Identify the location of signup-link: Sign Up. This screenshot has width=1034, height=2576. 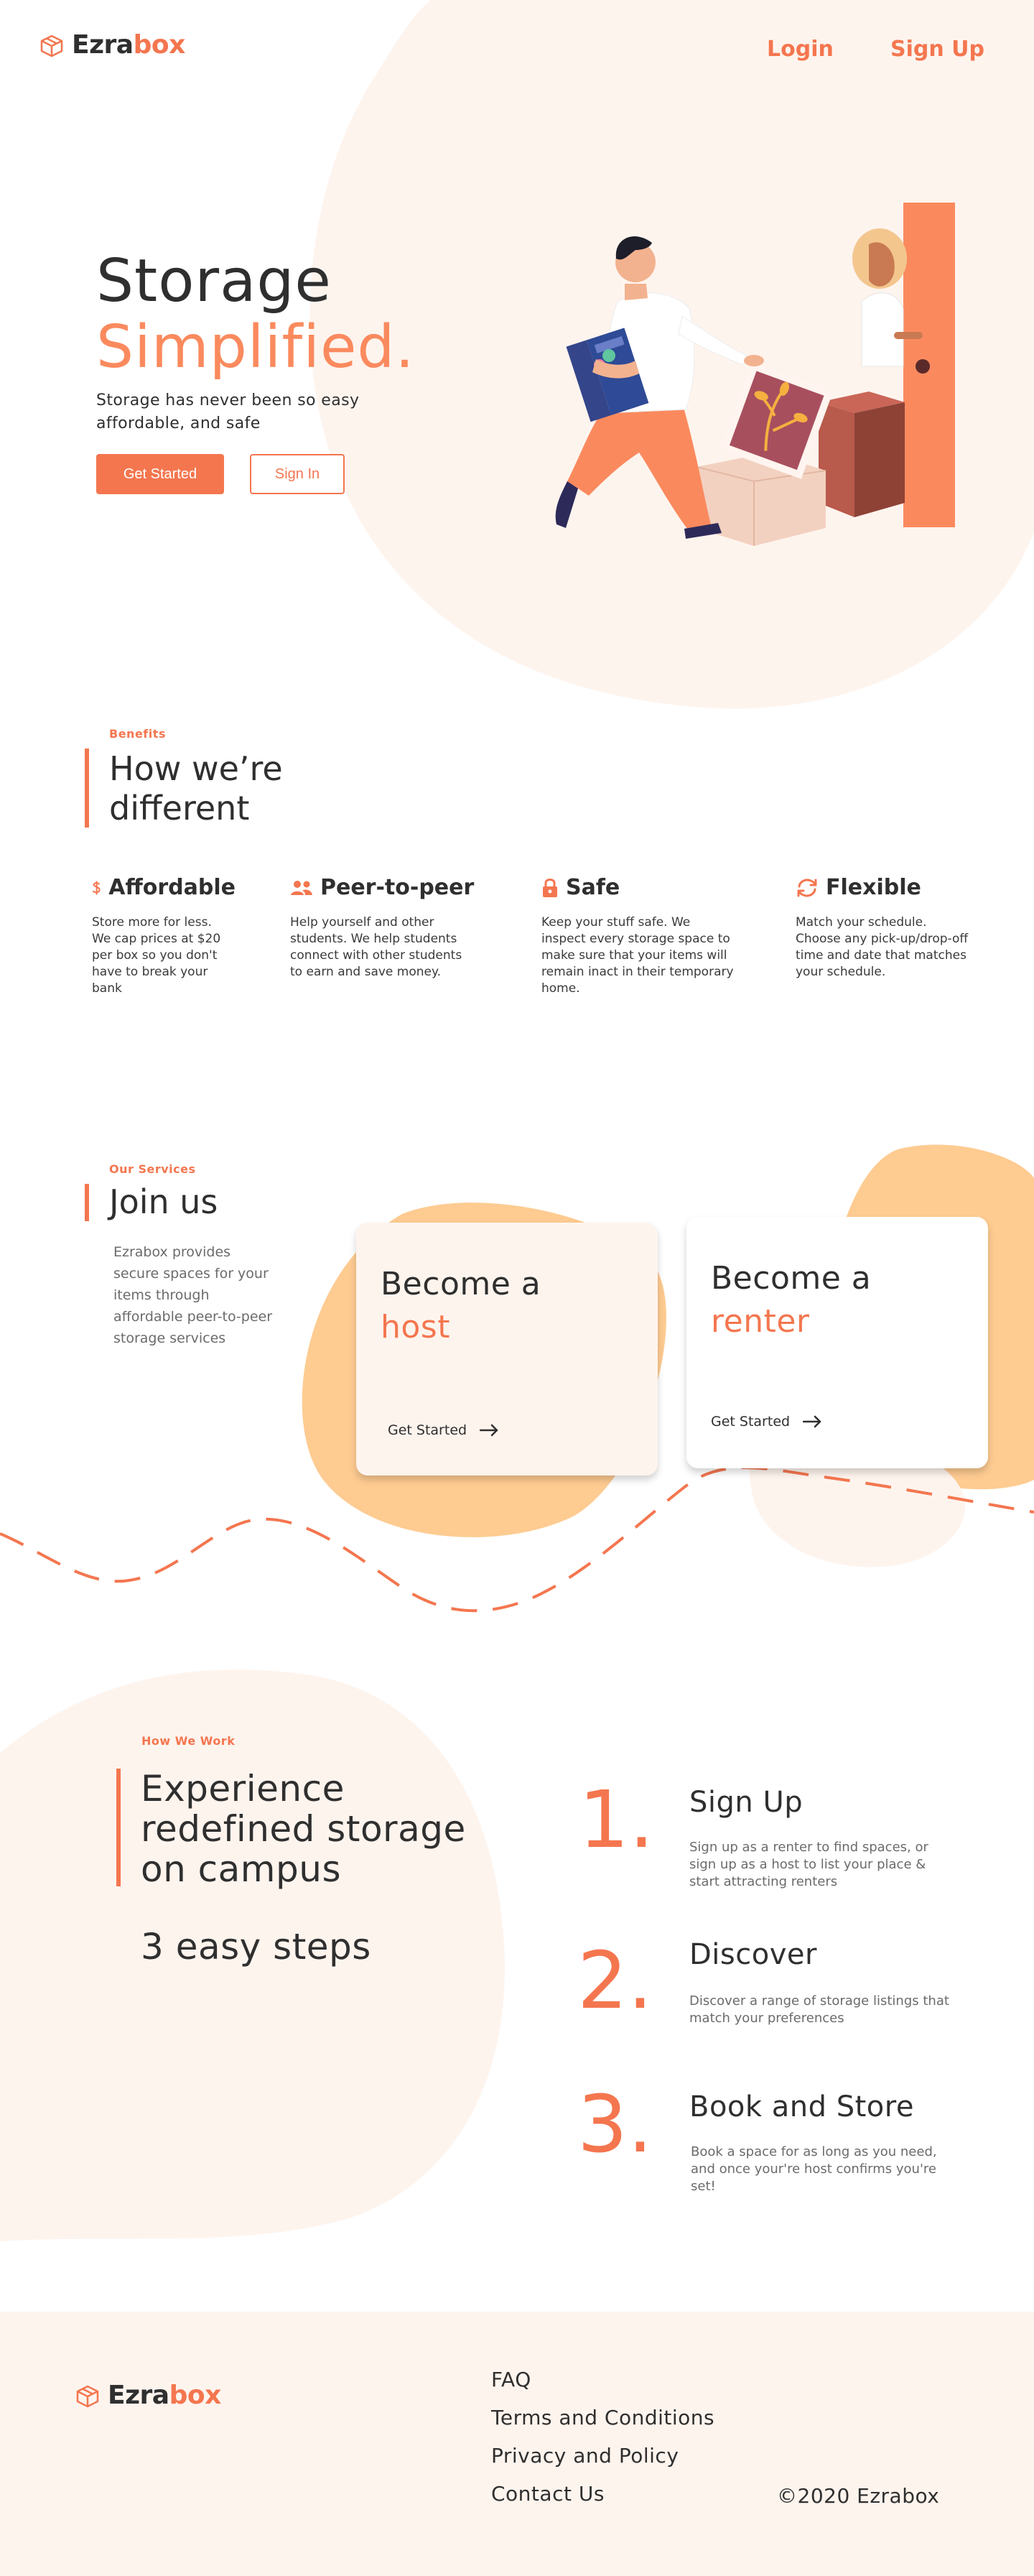
(937, 49).